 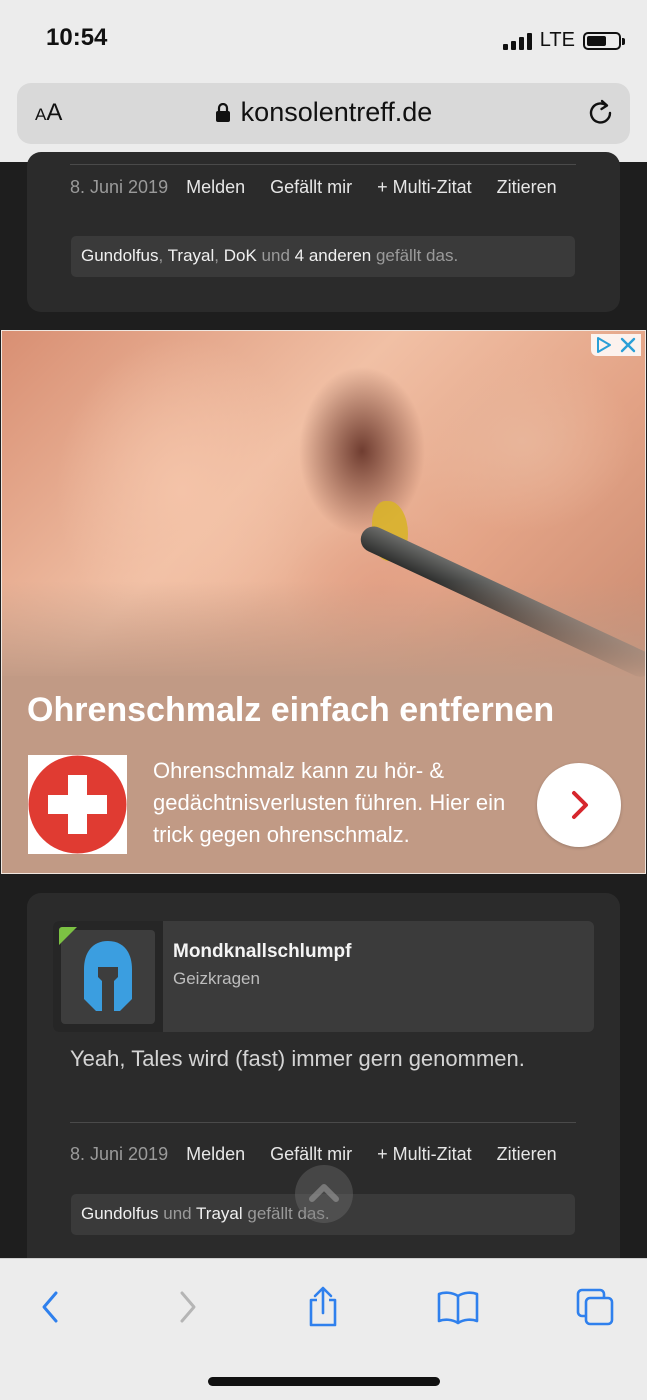 What do you see at coordinates (628, 345) in the screenshot?
I see `close-icon` at bounding box center [628, 345].